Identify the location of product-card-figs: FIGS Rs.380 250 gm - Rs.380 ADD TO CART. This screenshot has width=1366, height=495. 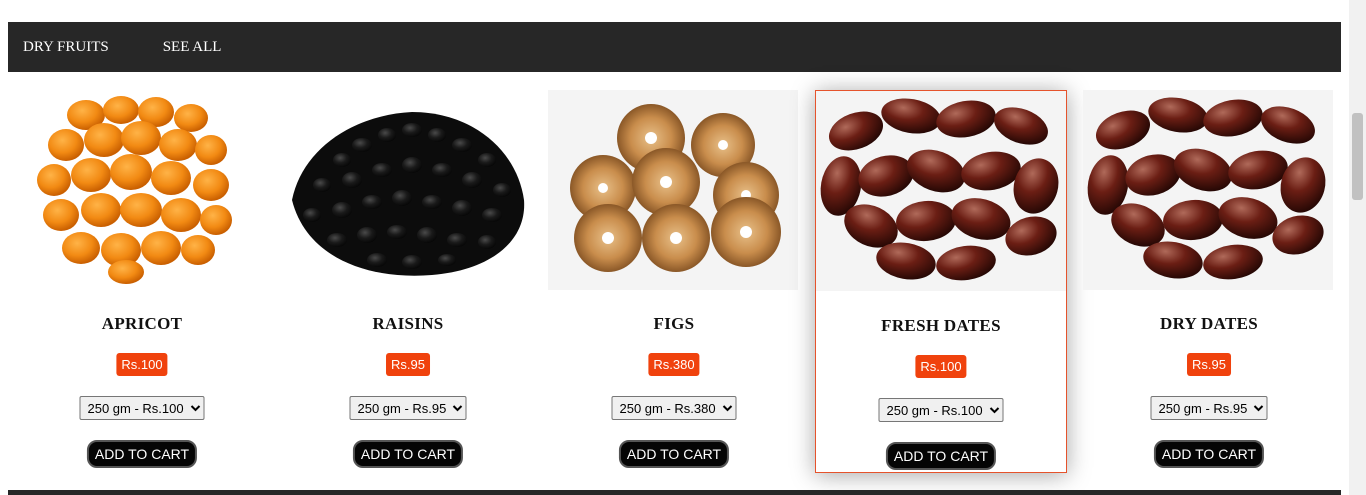
(674, 280).